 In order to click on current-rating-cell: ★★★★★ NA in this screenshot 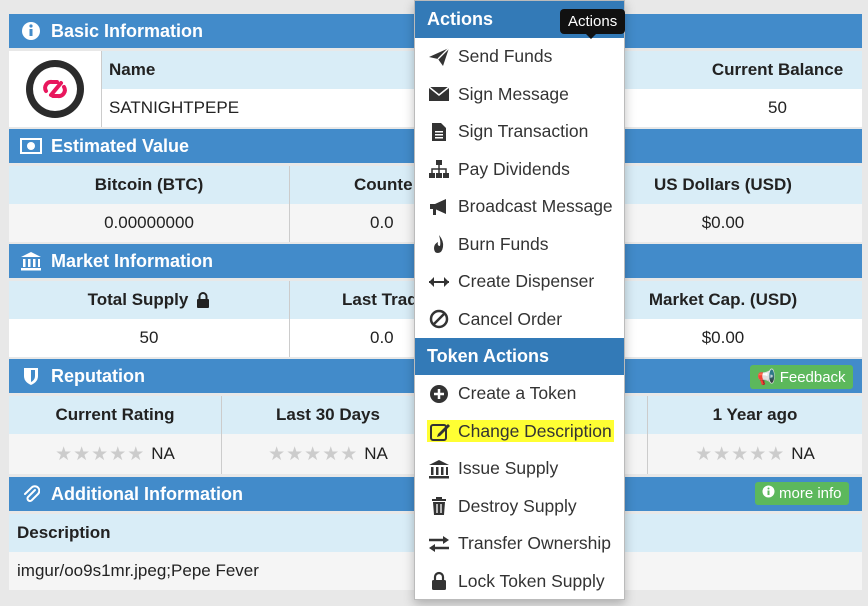, I will do `click(115, 454)`.